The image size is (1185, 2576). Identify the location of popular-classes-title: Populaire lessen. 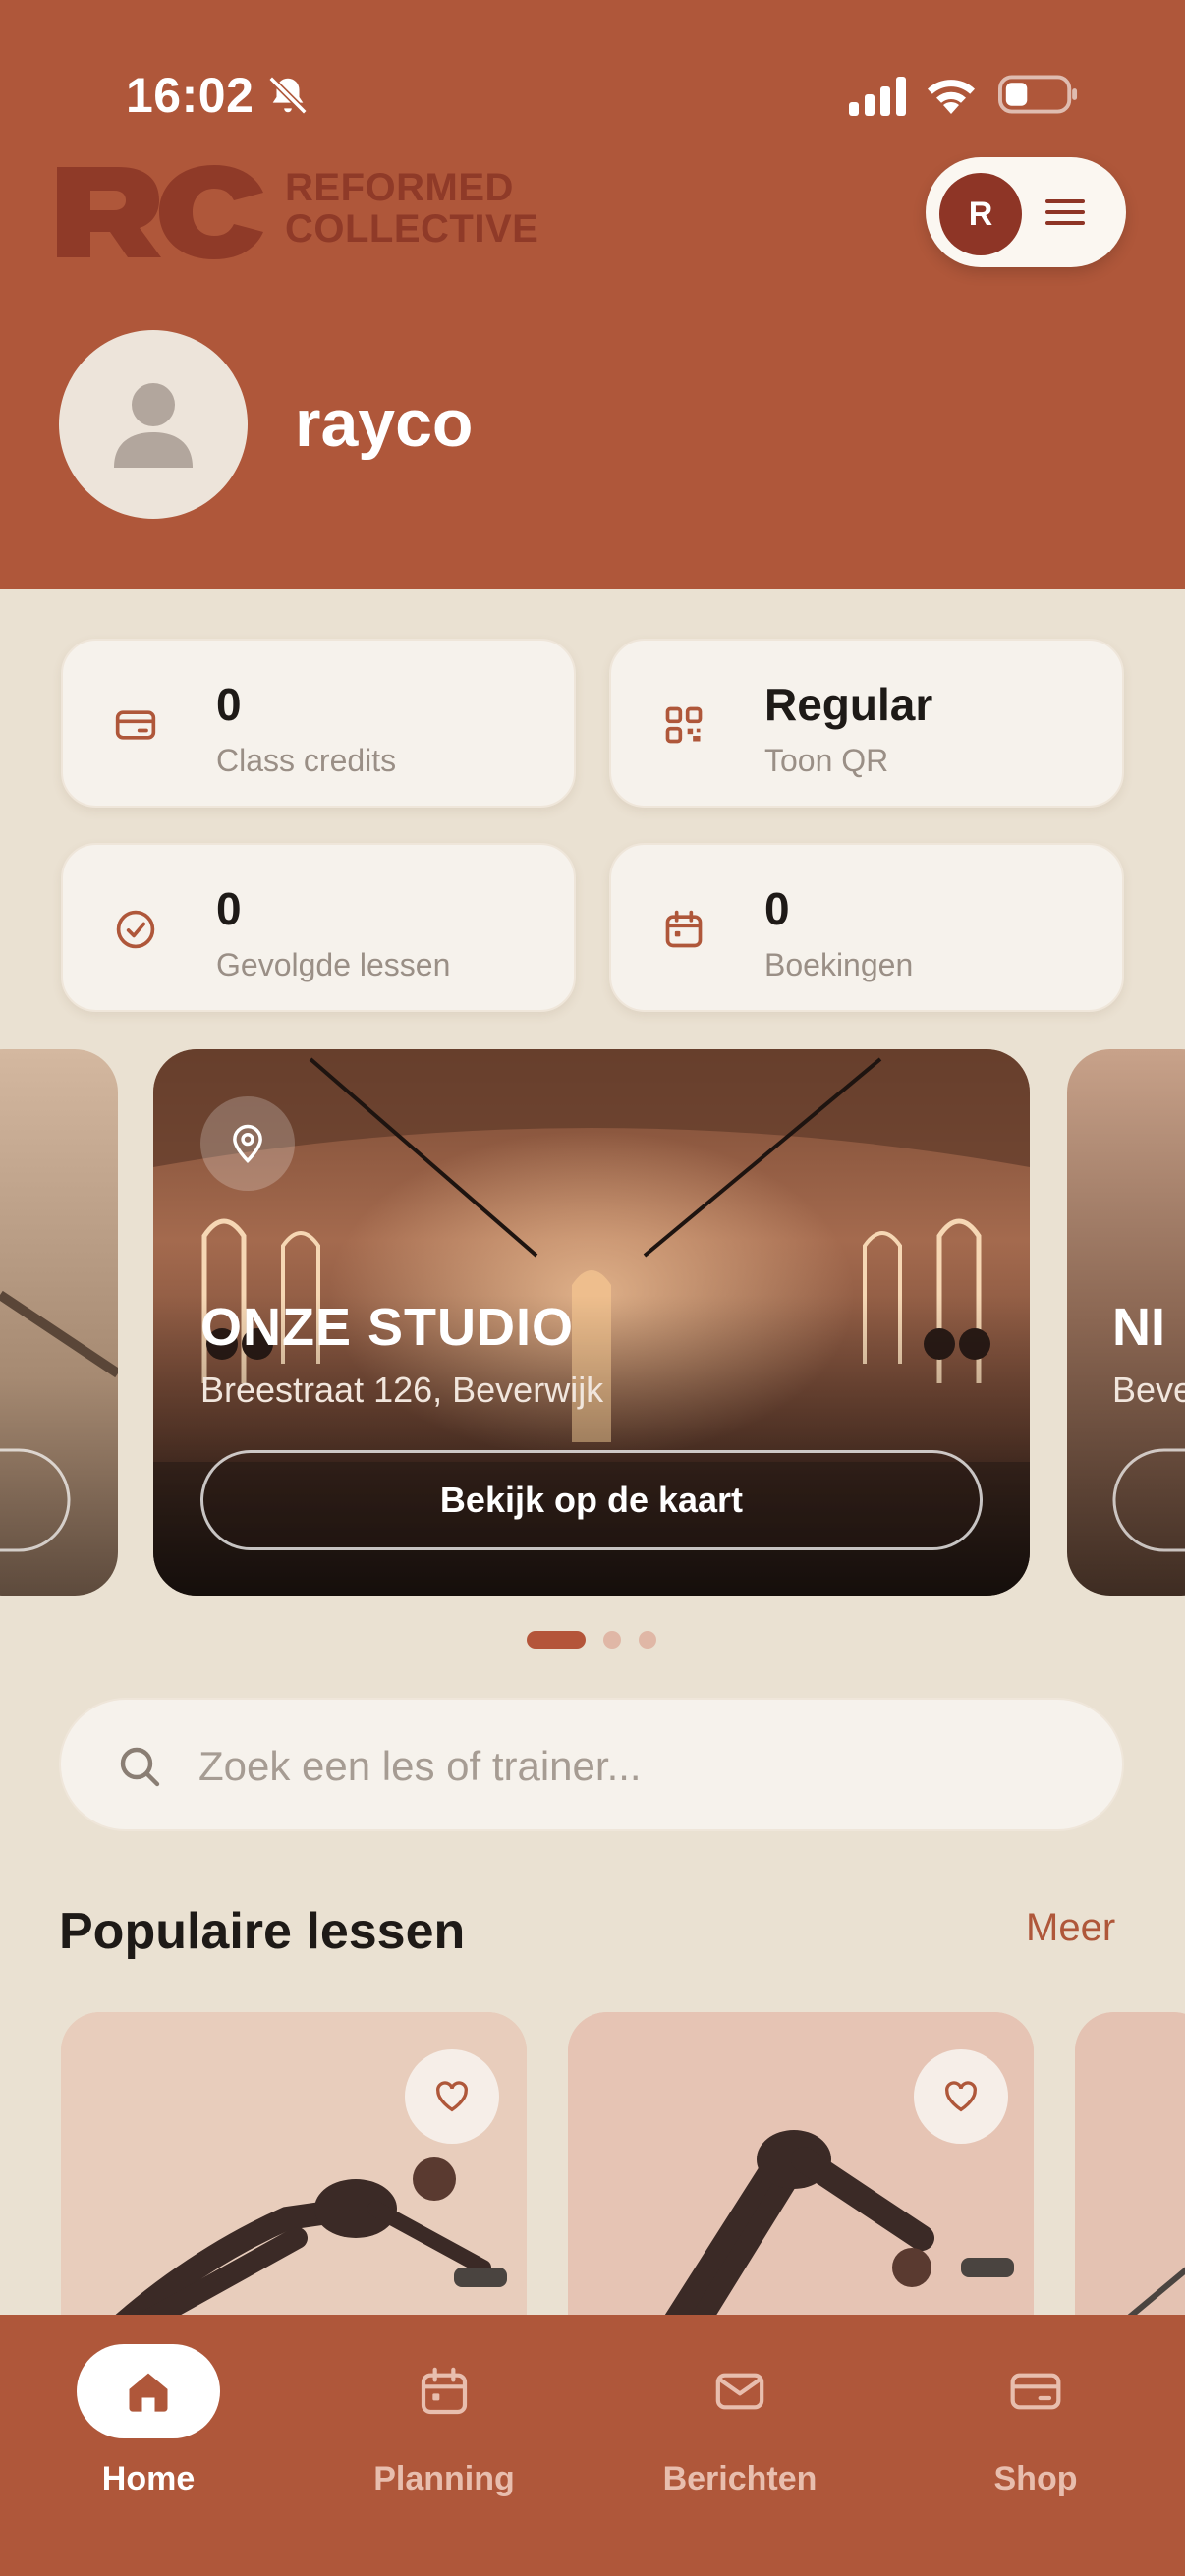
(262, 1931).